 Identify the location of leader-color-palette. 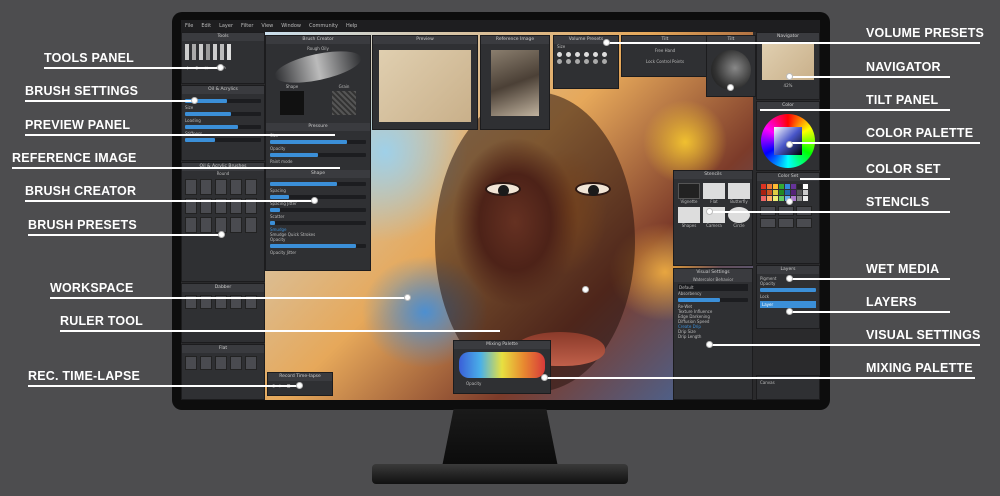
(885, 143).